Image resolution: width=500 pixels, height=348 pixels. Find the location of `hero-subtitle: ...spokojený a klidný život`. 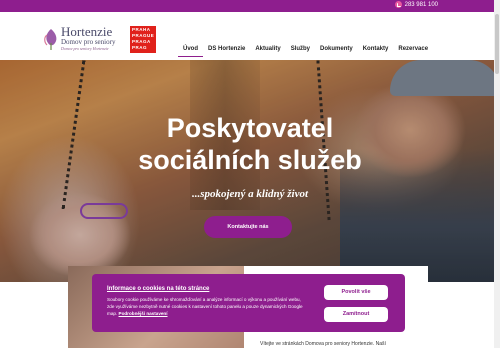

hero-subtitle: ...spokojený a klidný život is located at coordinates (250, 194).